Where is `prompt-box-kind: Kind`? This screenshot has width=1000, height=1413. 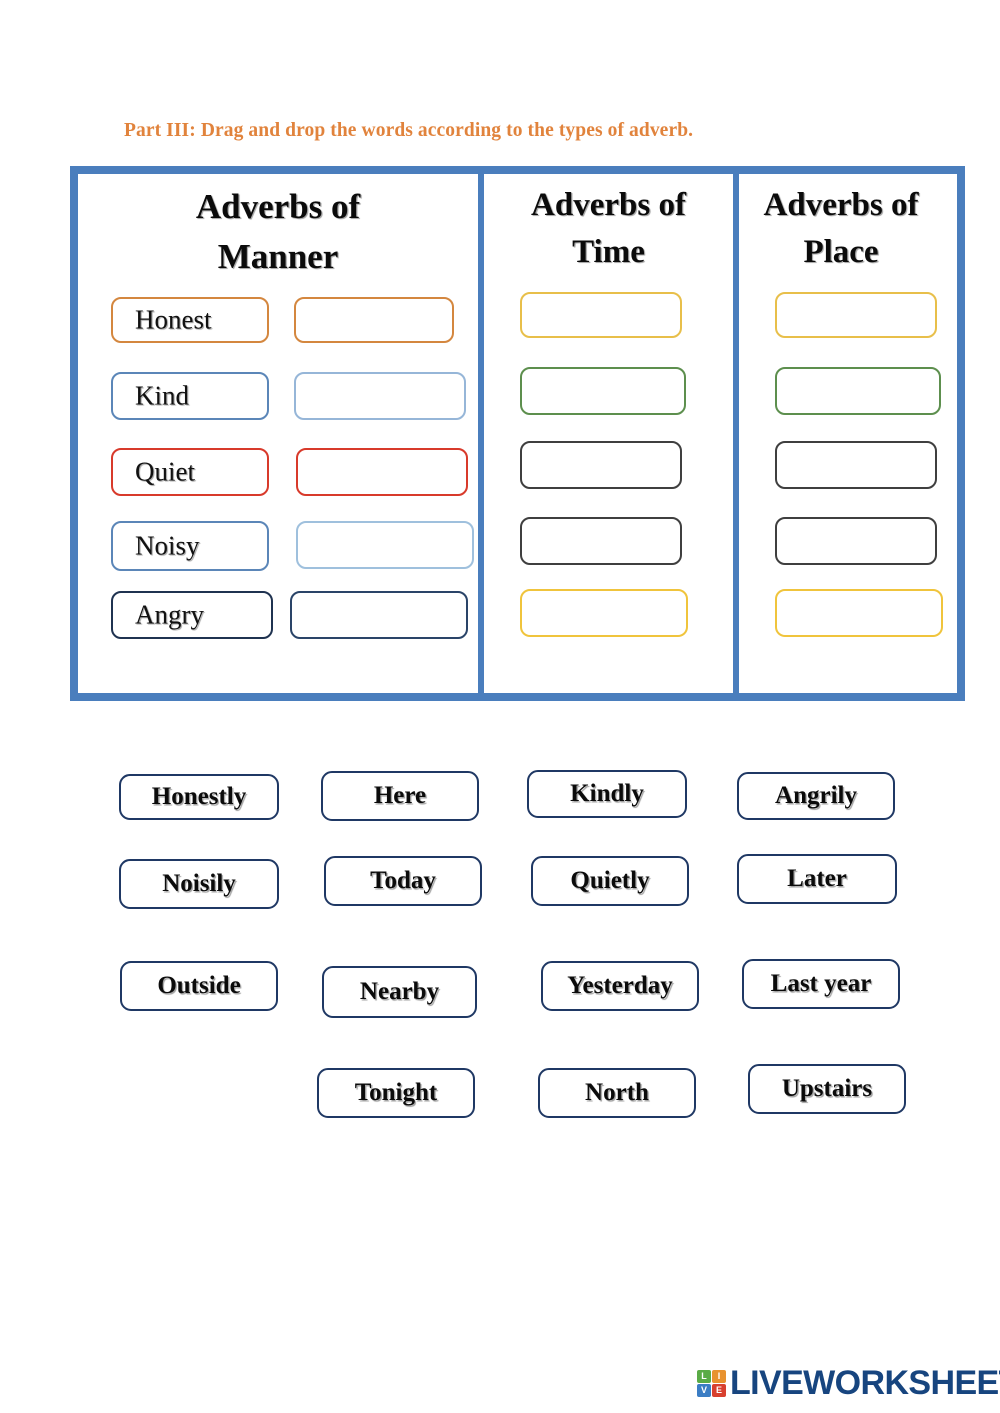
prompt-box-kind: Kind is located at coordinates (190, 396).